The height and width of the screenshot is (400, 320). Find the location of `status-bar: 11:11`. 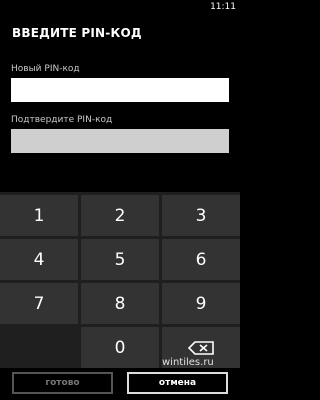

status-bar: 11:11 is located at coordinates (120, 8).